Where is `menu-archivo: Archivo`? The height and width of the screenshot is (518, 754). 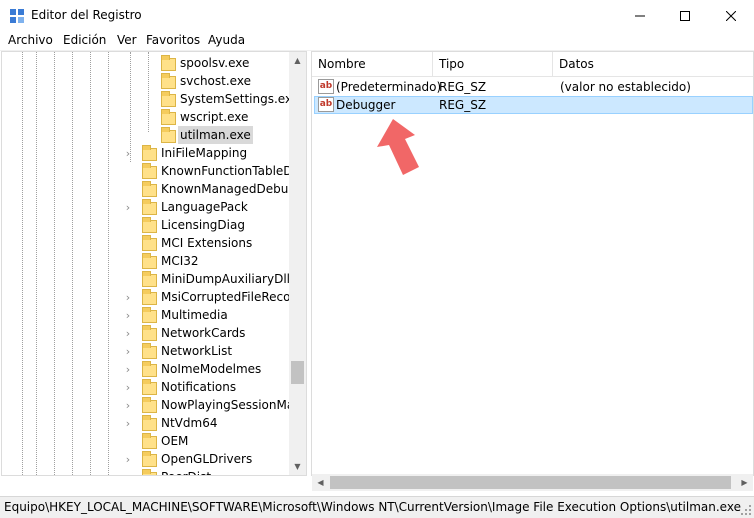
menu-archivo: Archivo is located at coordinates (30, 40).